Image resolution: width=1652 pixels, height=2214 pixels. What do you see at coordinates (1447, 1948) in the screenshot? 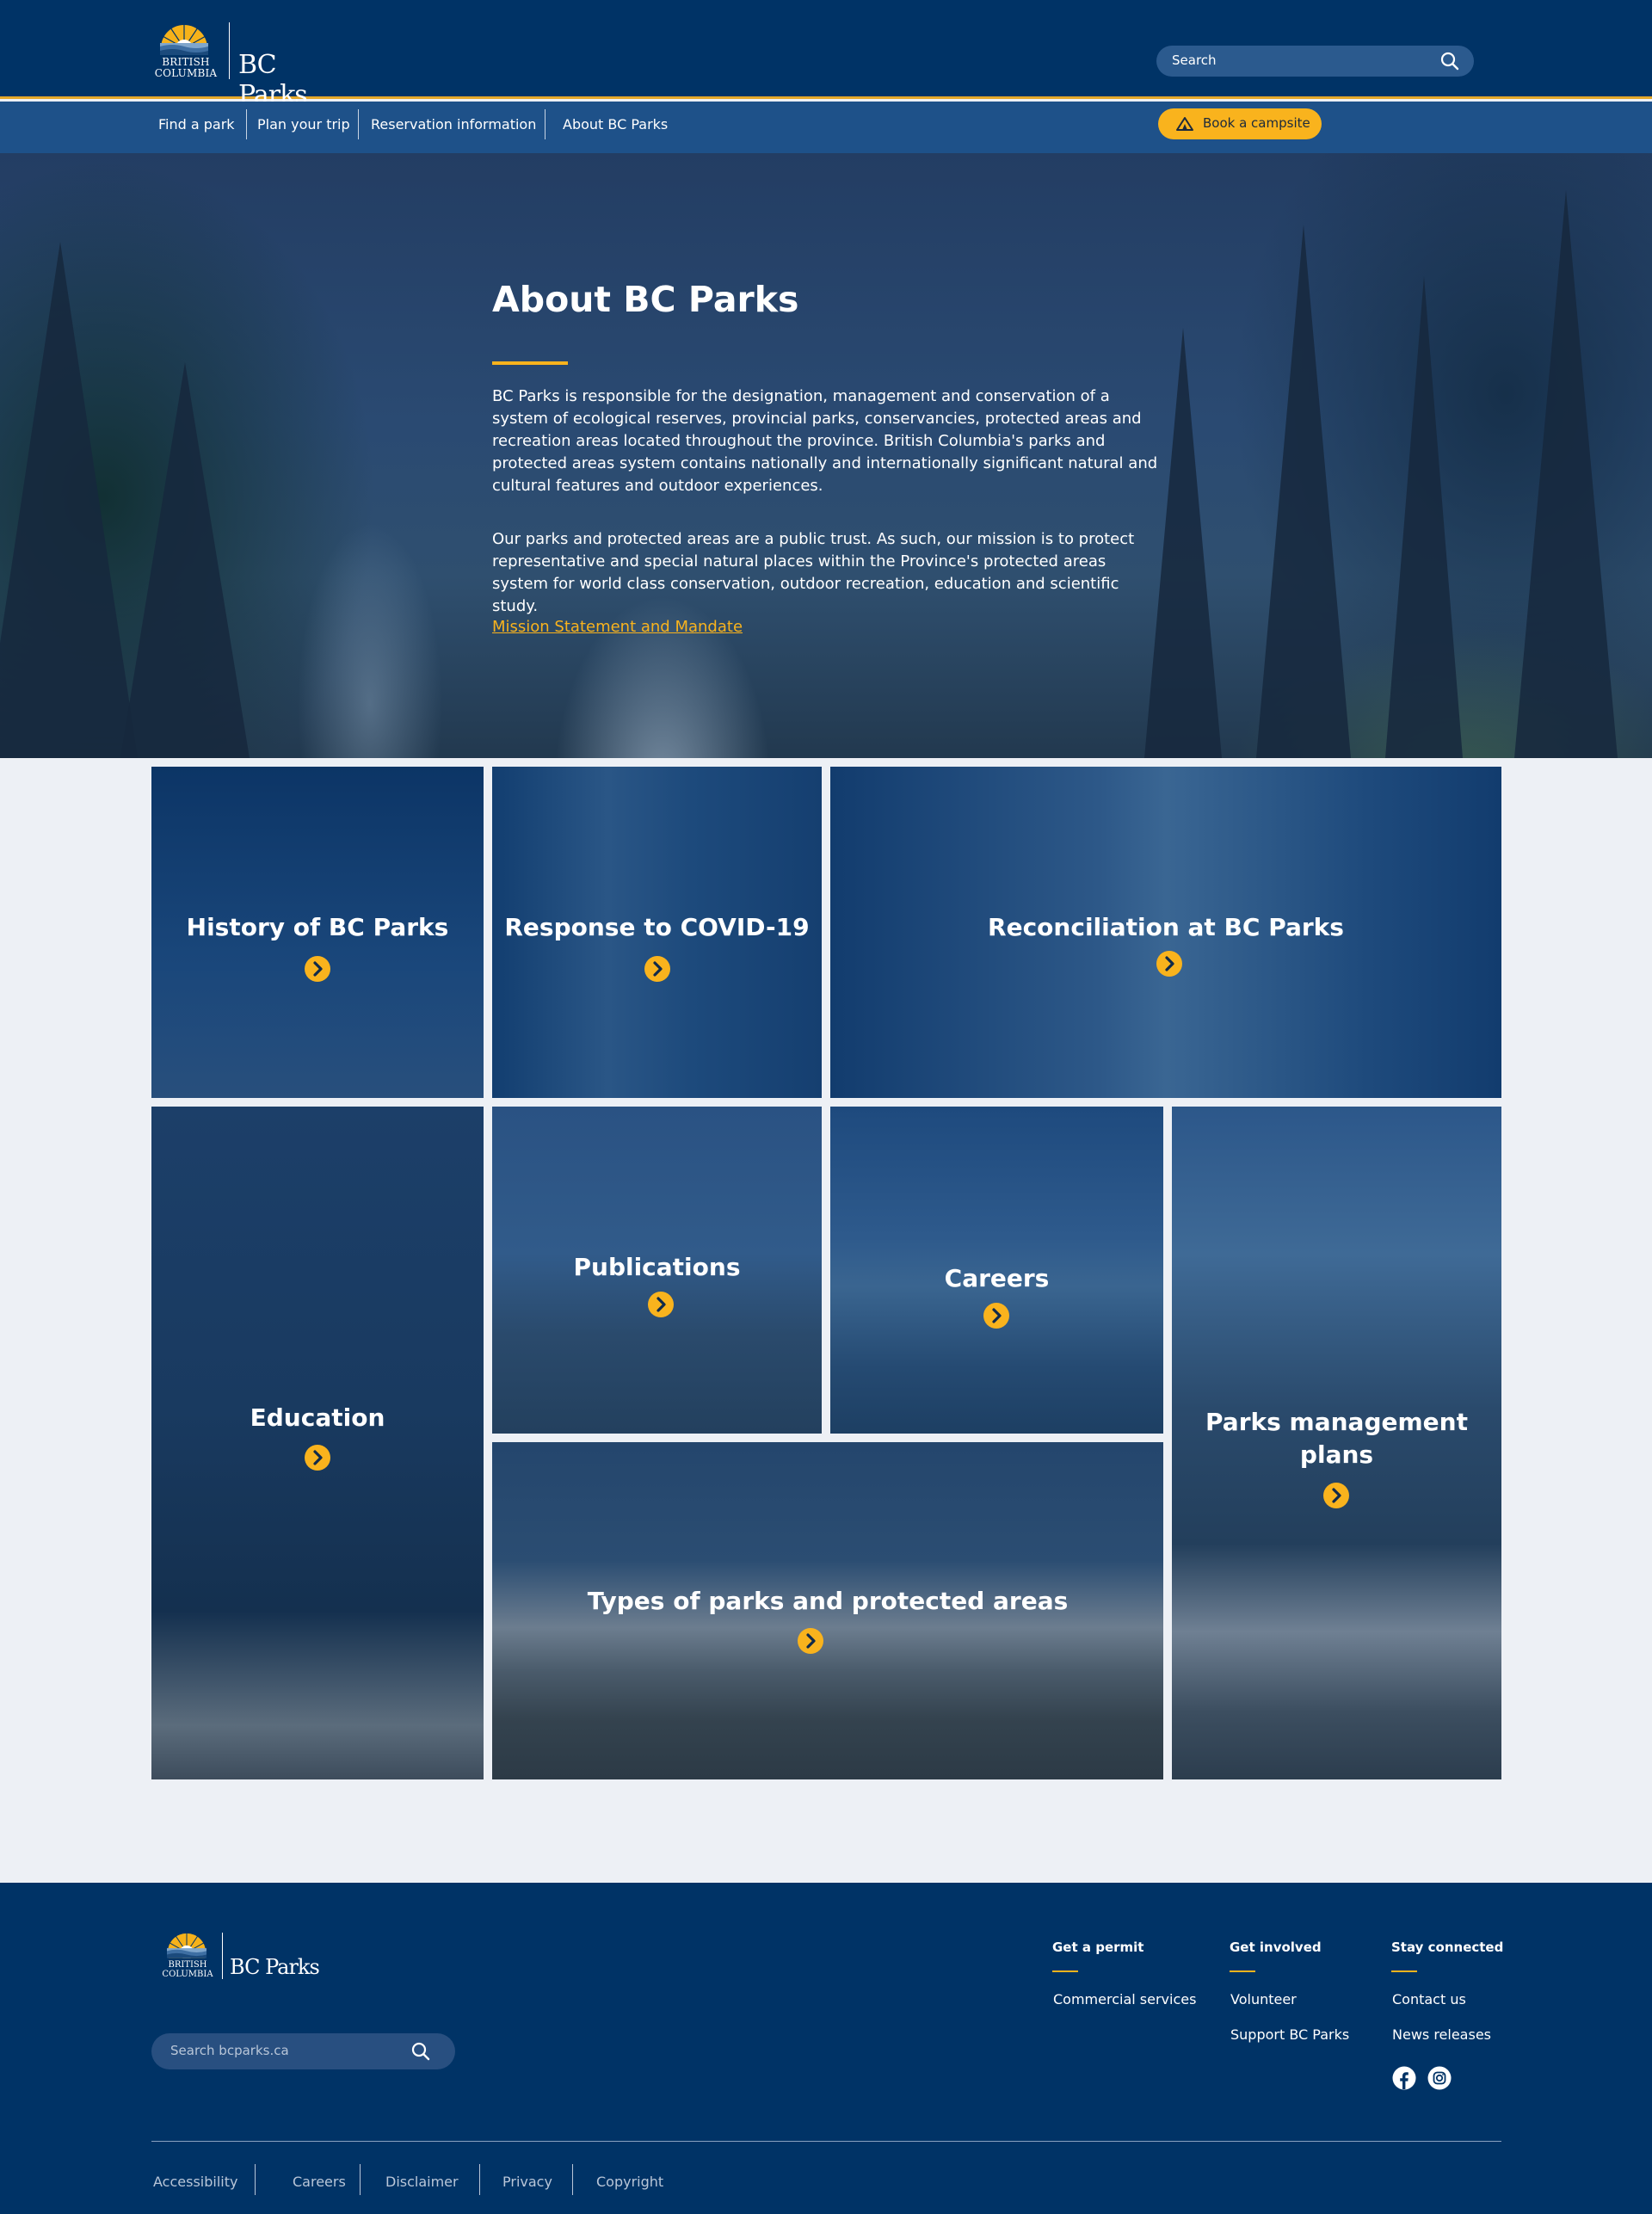
I see `footer-col-heading: Stay connected` at bounding box center [1447, 1948].